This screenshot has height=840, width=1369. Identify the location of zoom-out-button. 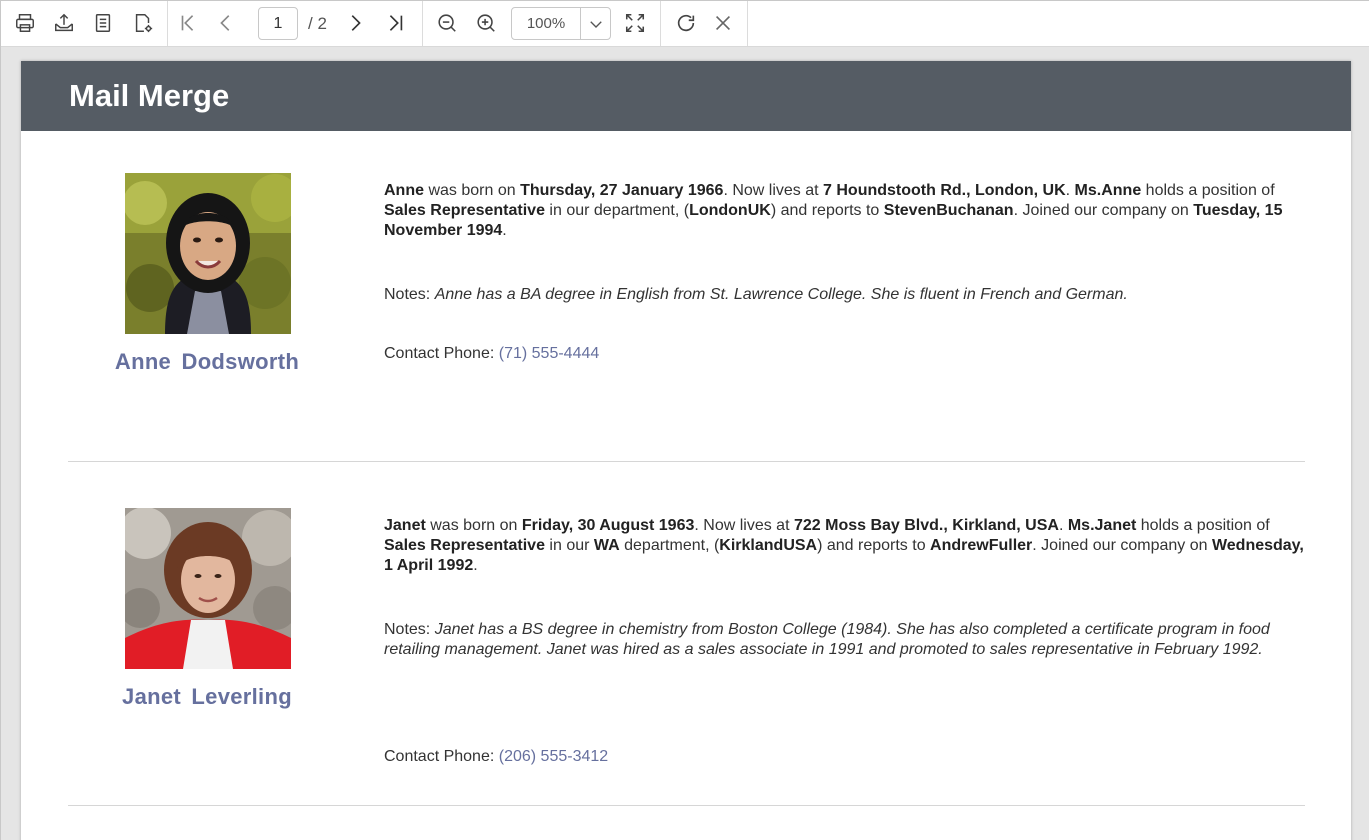
(447, 23).